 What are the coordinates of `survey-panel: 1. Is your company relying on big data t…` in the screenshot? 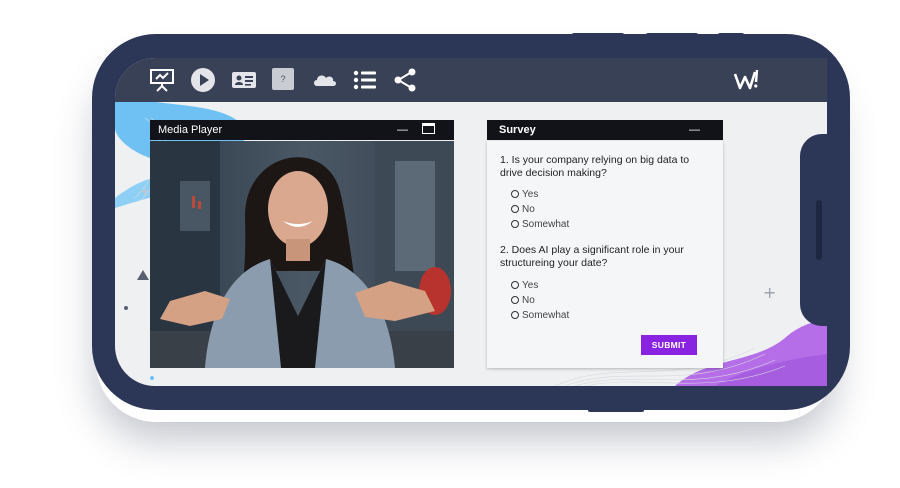 It's located at (605, 254).